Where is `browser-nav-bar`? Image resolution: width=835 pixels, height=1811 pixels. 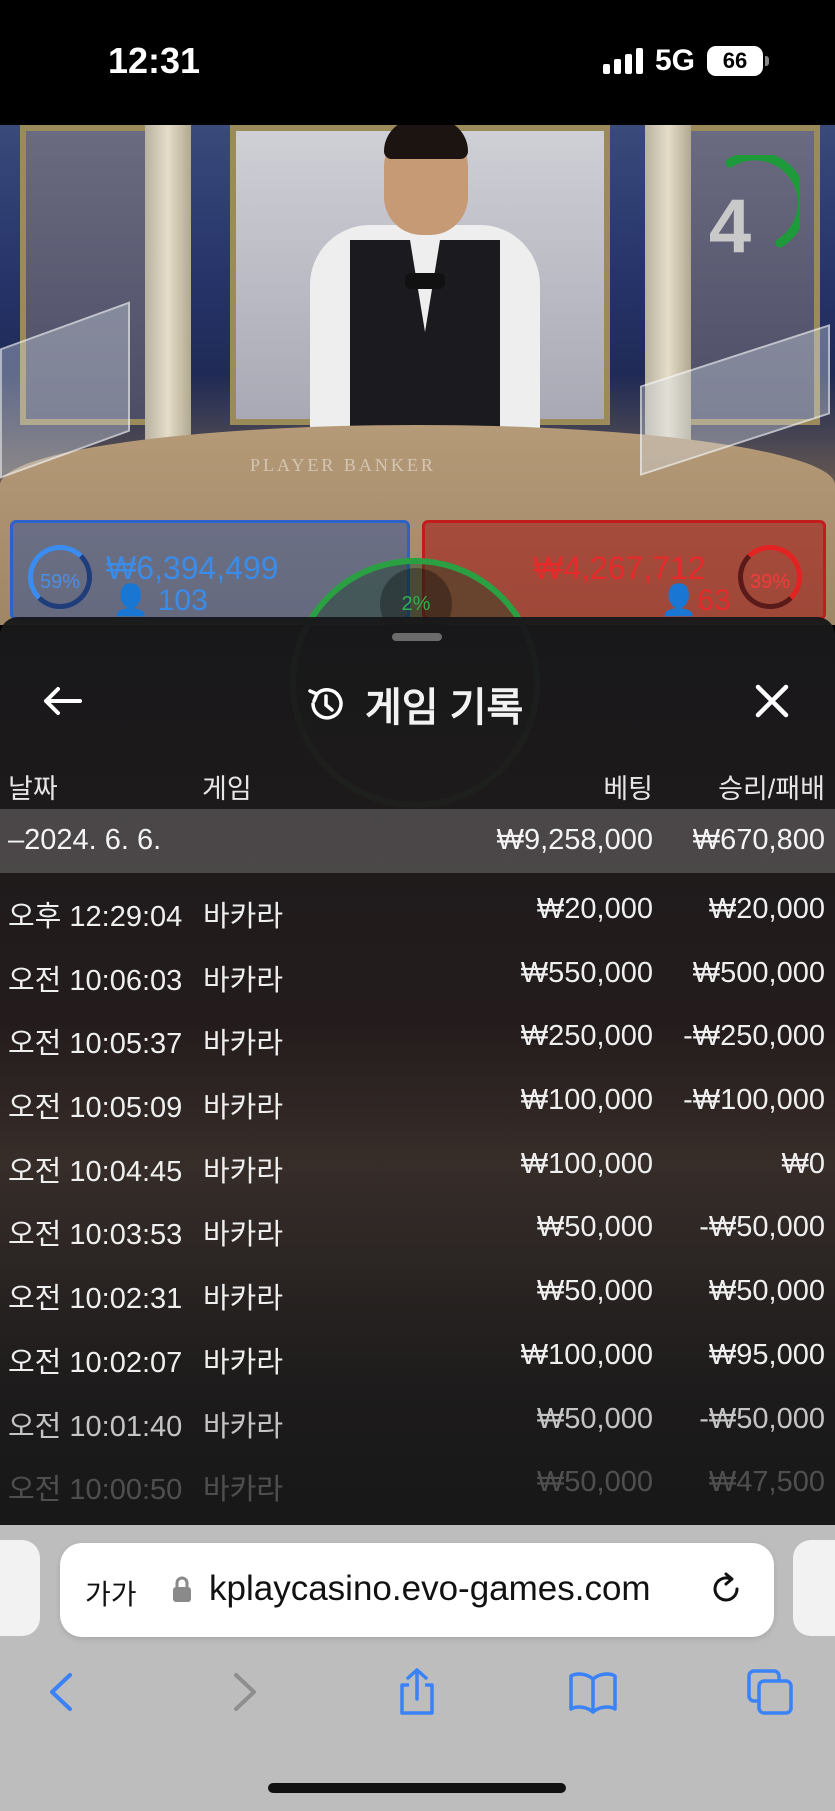 browser-nav-bar is located at coordinates (417, 1697).